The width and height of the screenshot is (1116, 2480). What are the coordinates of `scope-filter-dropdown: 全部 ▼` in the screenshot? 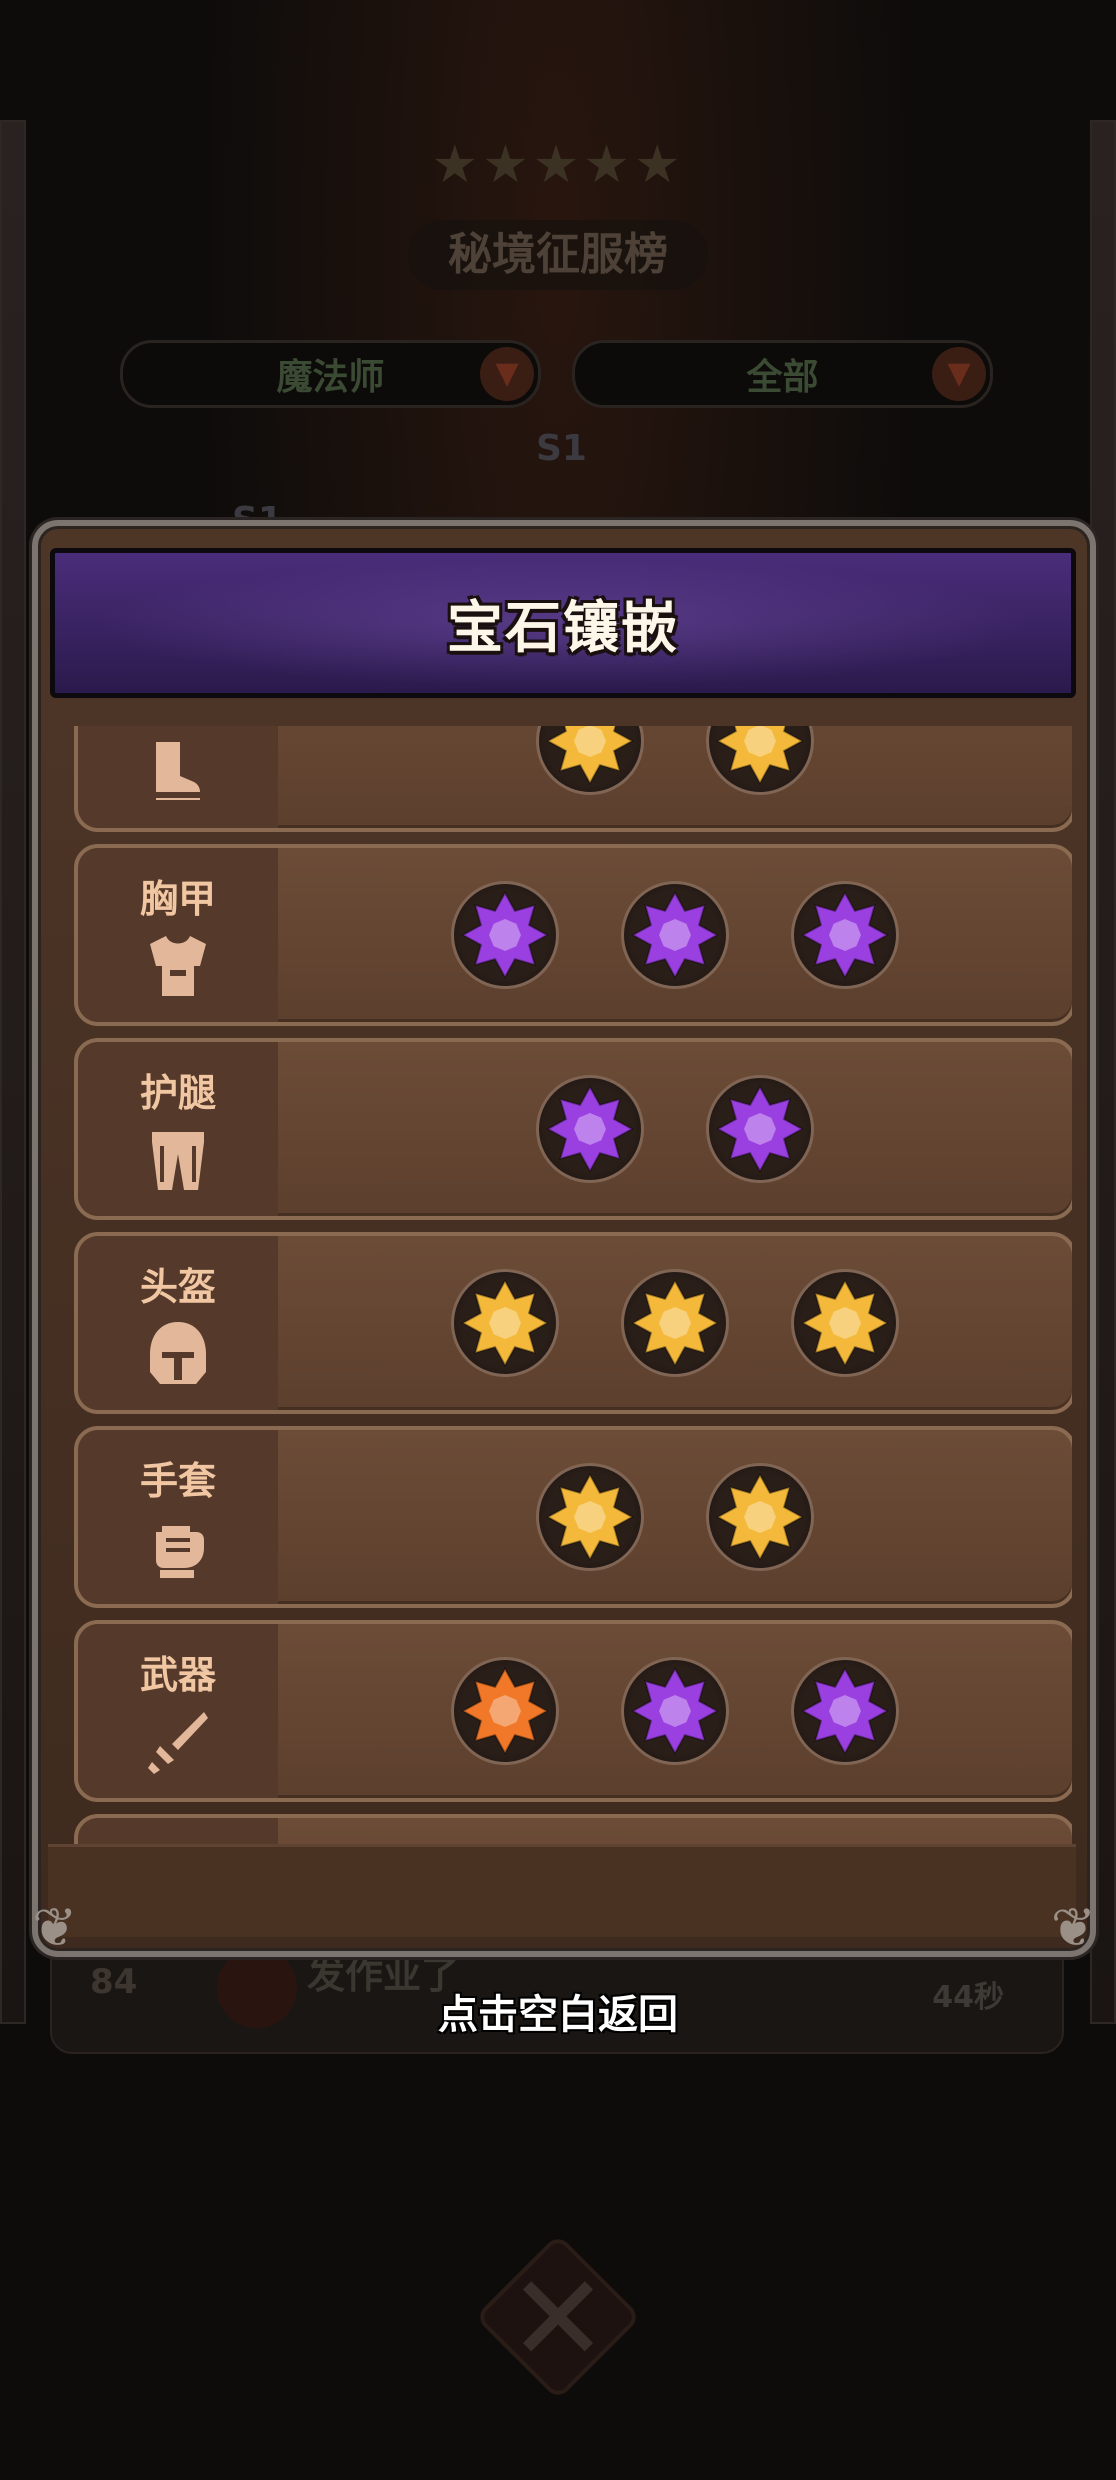 It's located at (782, 374).